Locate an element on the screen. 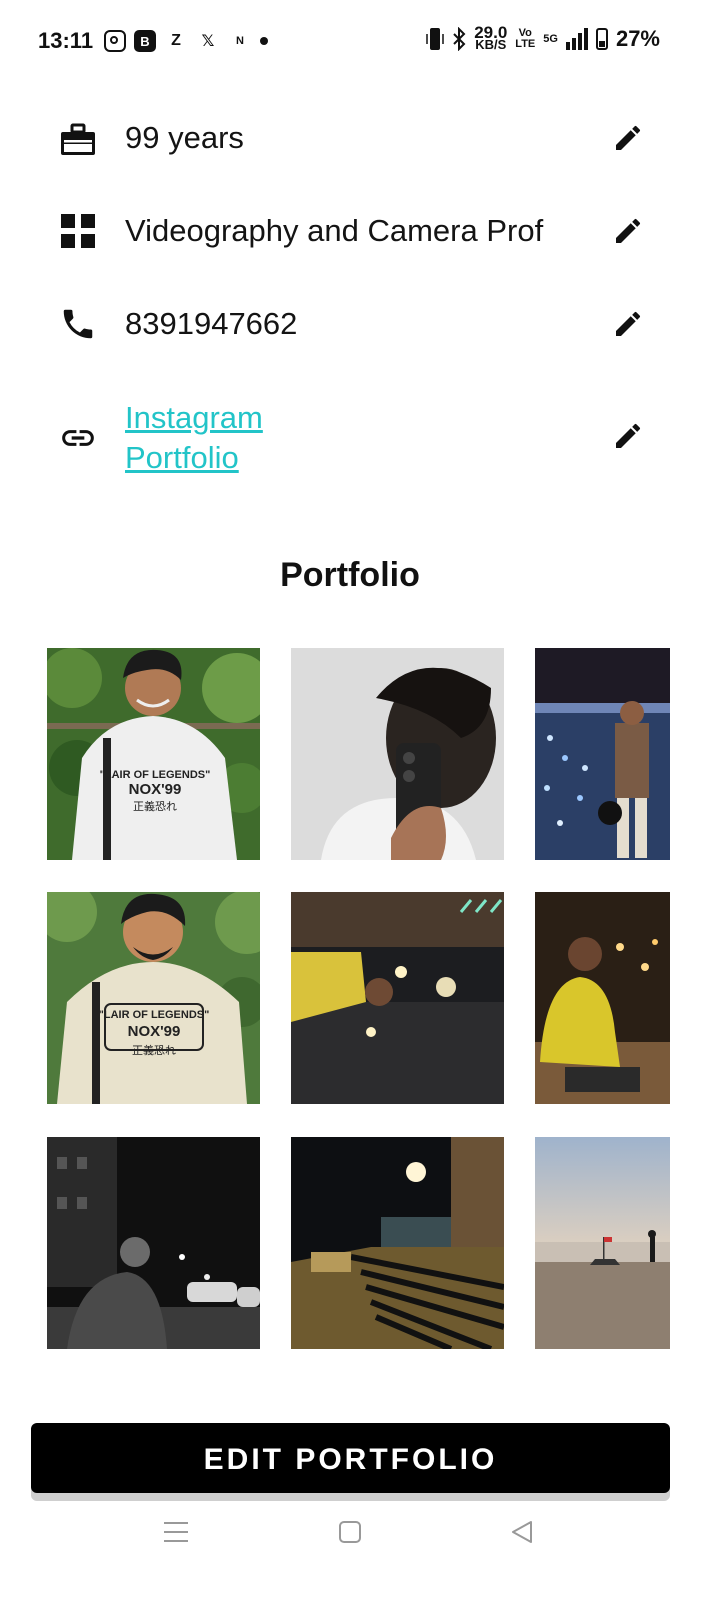 This screenshot has height=1600, width=716. phone-row: 8391947662 is located at coordinates (358, 326).